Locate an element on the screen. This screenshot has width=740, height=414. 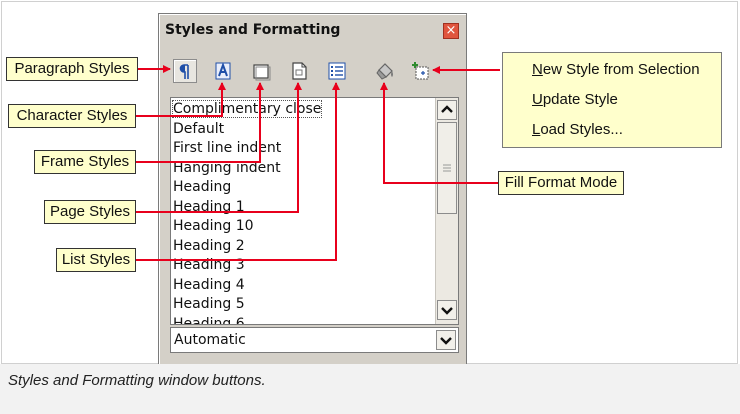
arrow-list-styles is located at coordinates (238, 171).